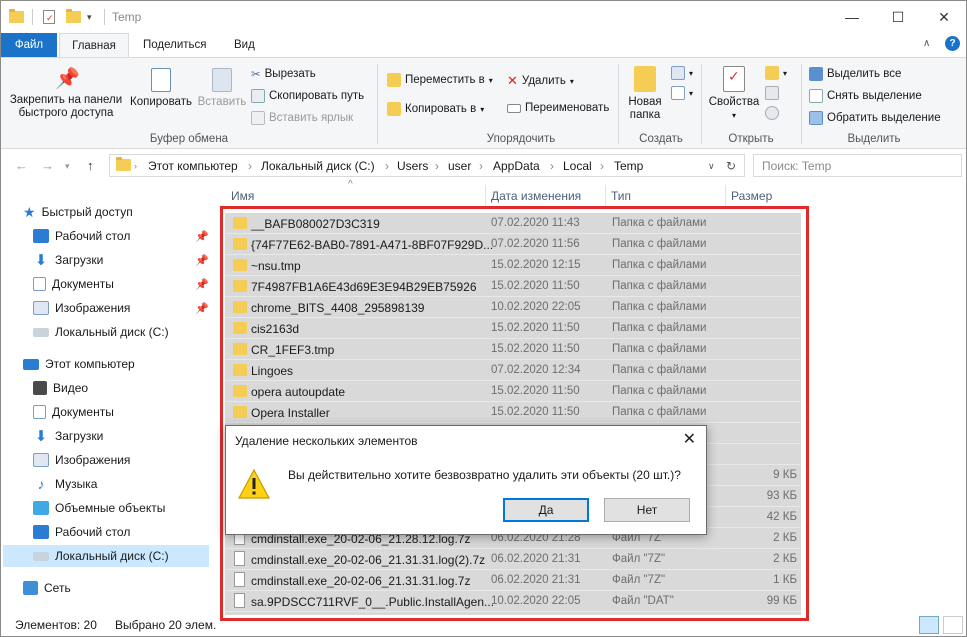  What do you see at coordinates (222, 88) in the screenshot?
I see `paste-button: Вставить` at bounding box center [222, 88].